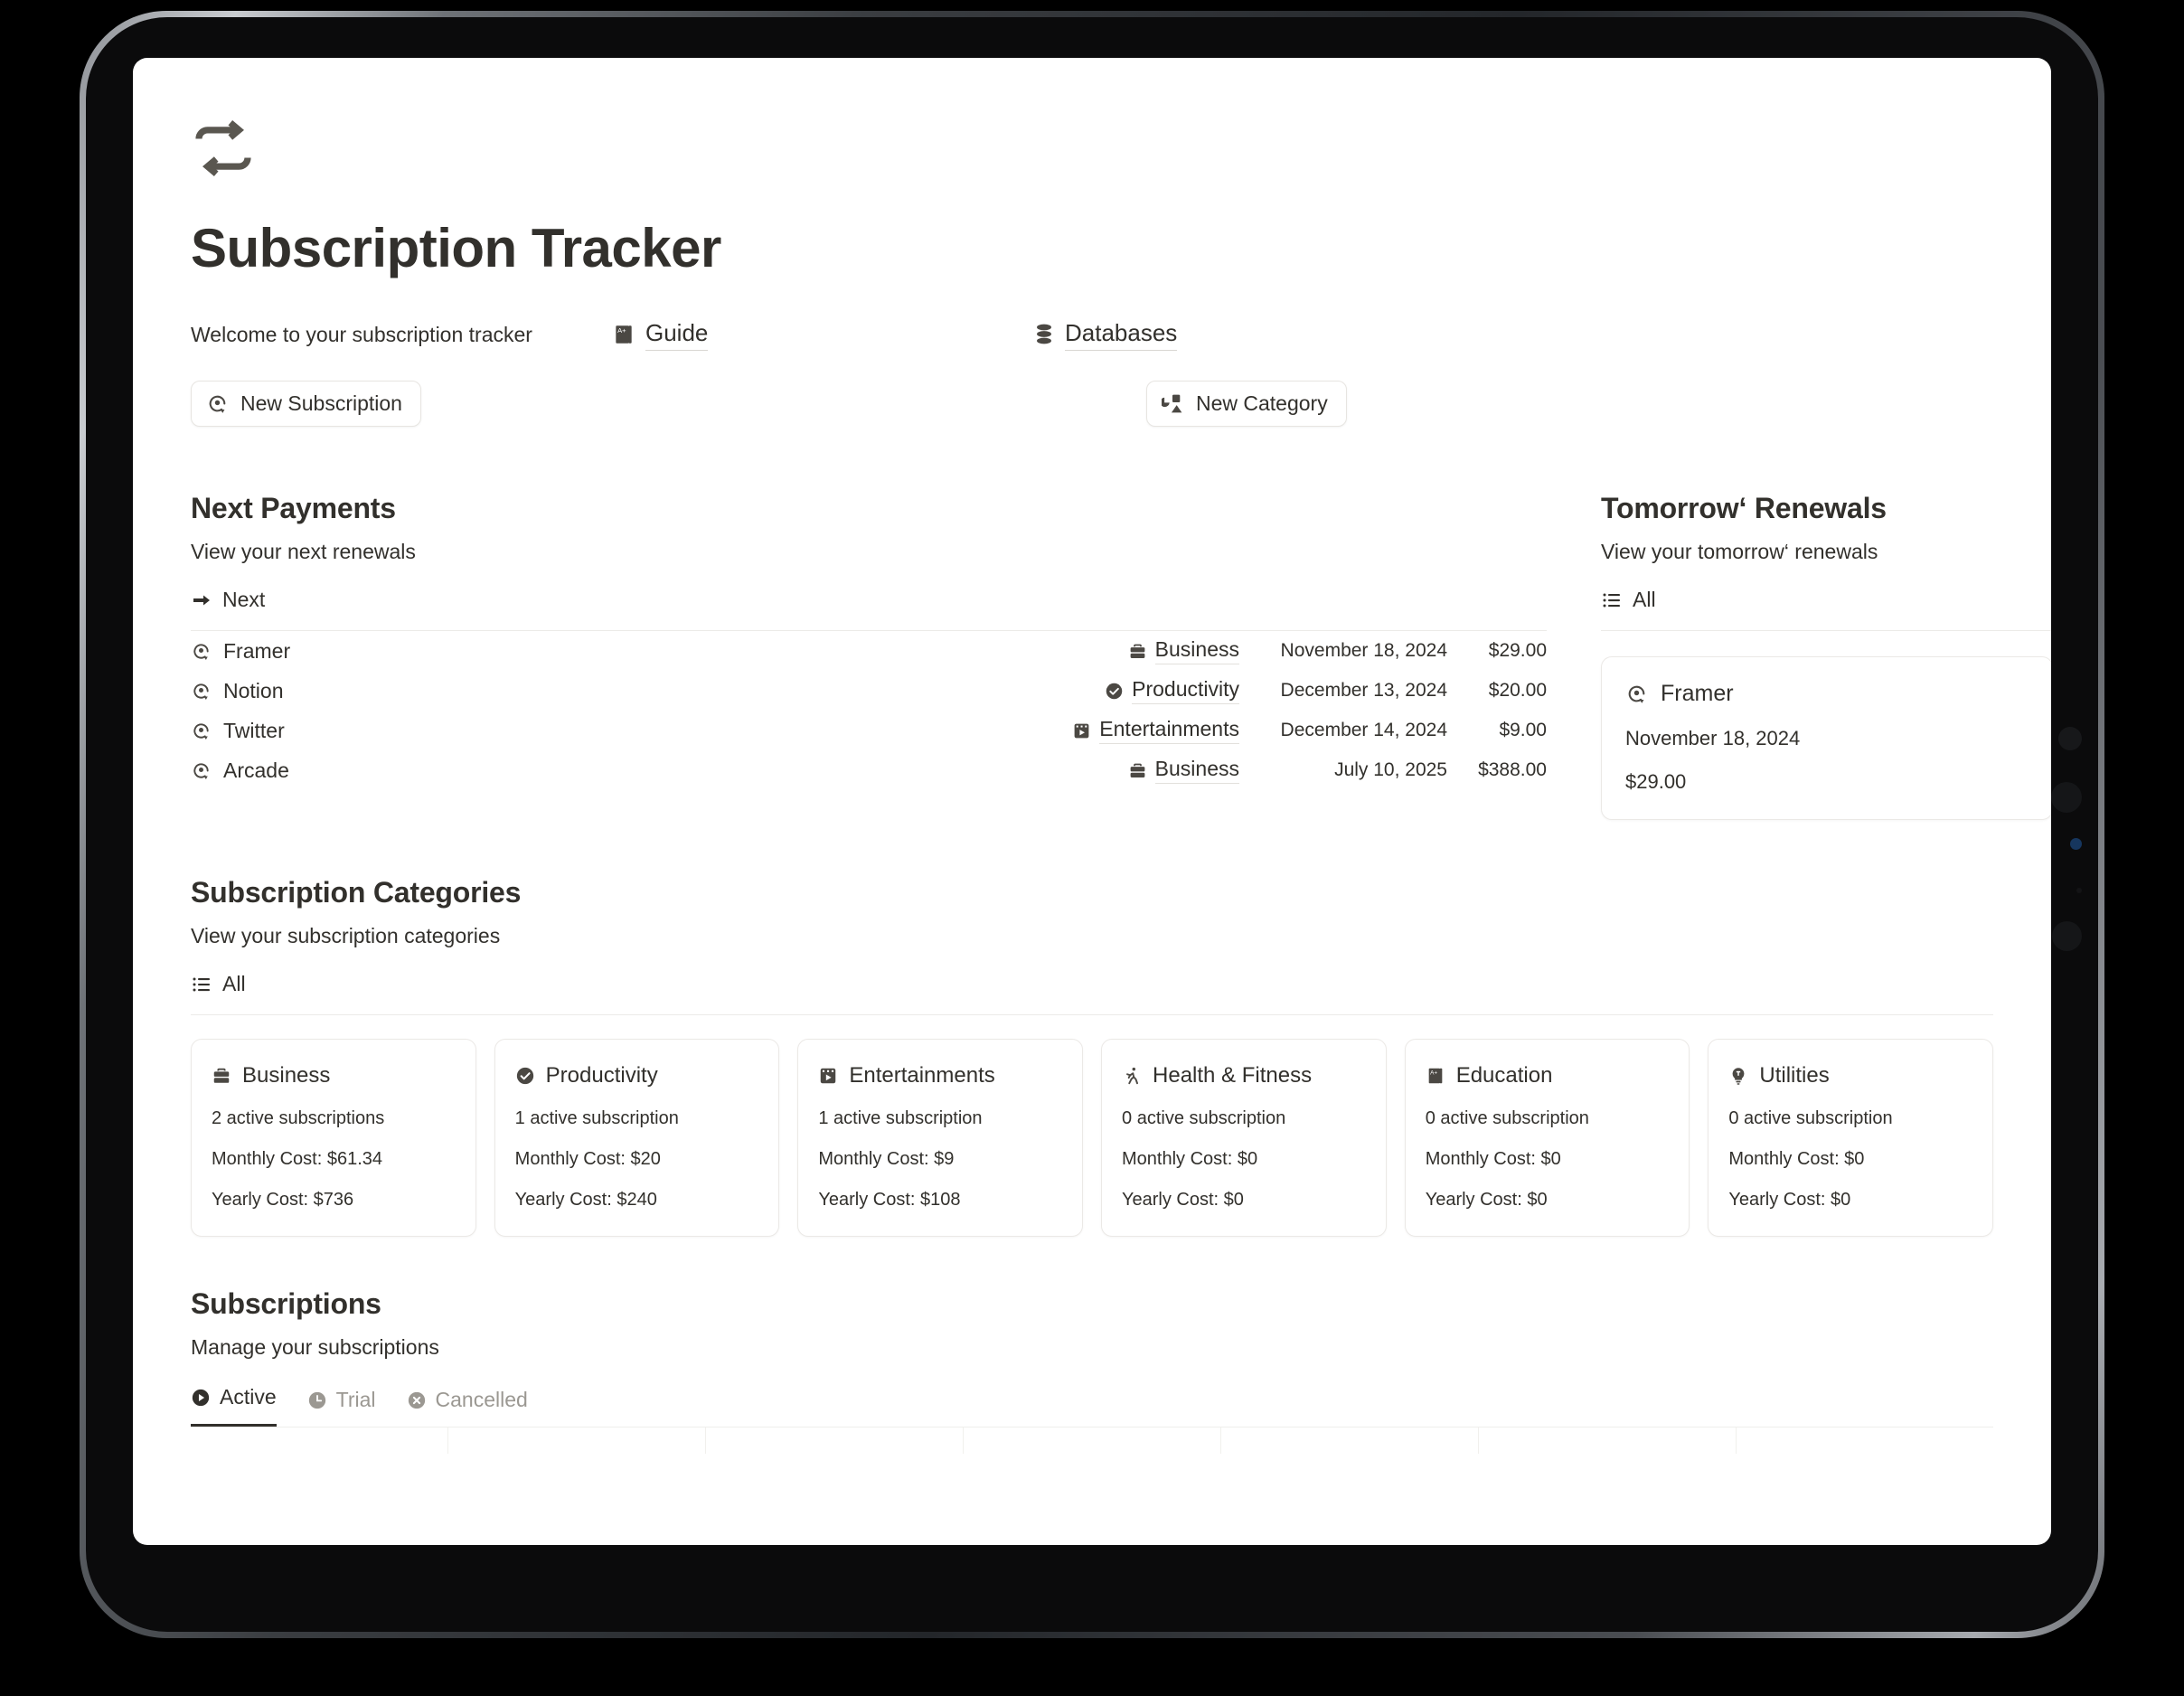  I want to click on table-row: Arcade Business July 10, 2025 $388.00, so click(869, 770).